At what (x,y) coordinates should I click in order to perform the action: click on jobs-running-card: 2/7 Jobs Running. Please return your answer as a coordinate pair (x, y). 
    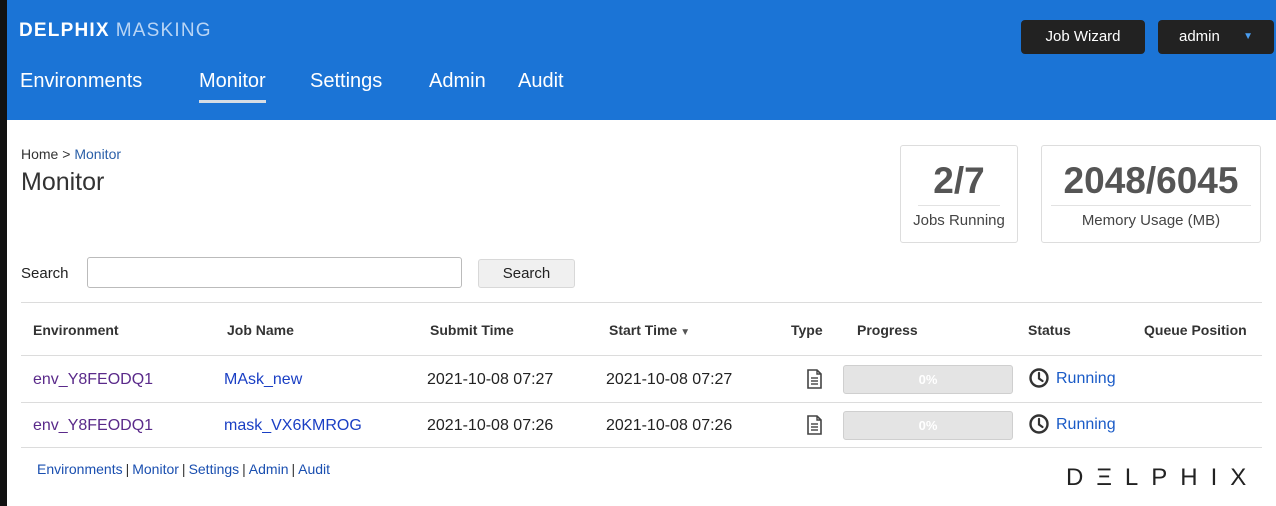
    Looking at the image, I should click on (959, 194).